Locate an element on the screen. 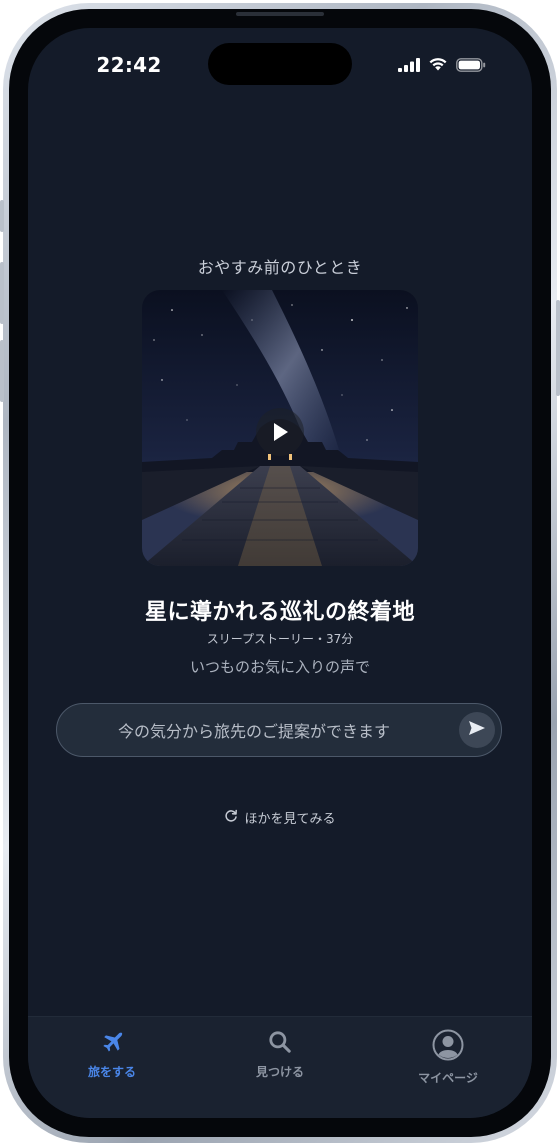 The image size is (560, 1146). status-icons is located at coordinates (442, 66).